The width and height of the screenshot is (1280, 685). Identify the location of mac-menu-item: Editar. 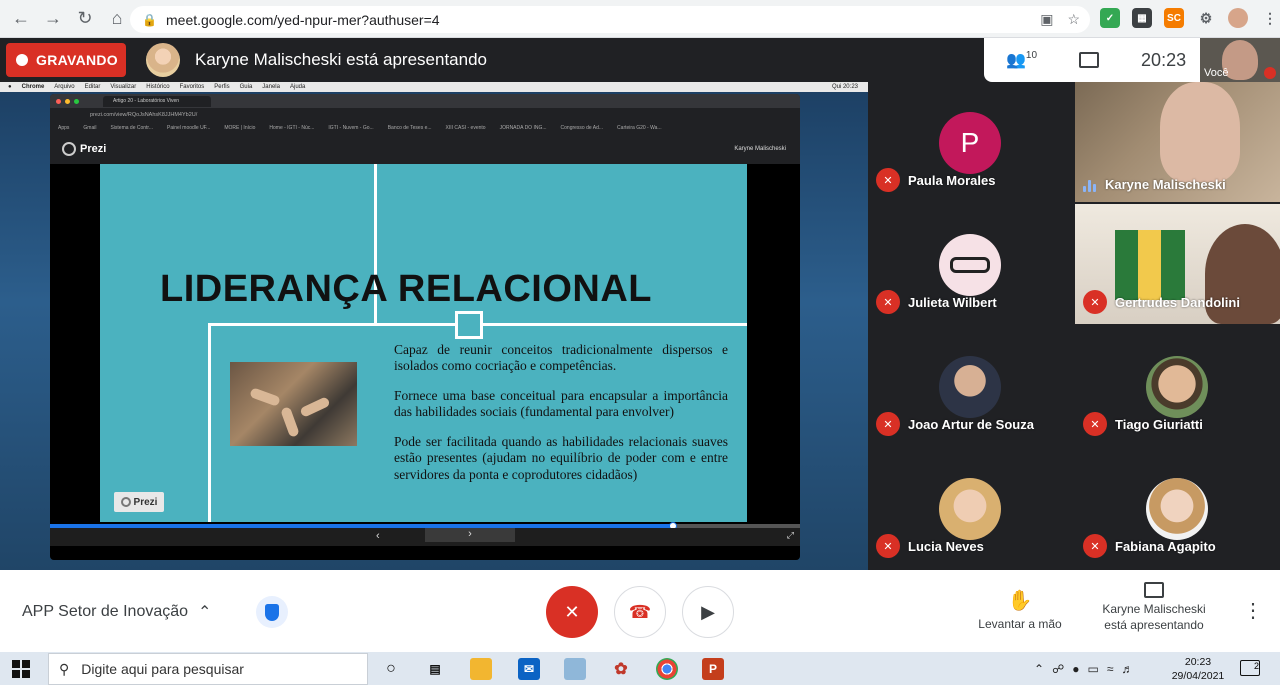
(92, 87).